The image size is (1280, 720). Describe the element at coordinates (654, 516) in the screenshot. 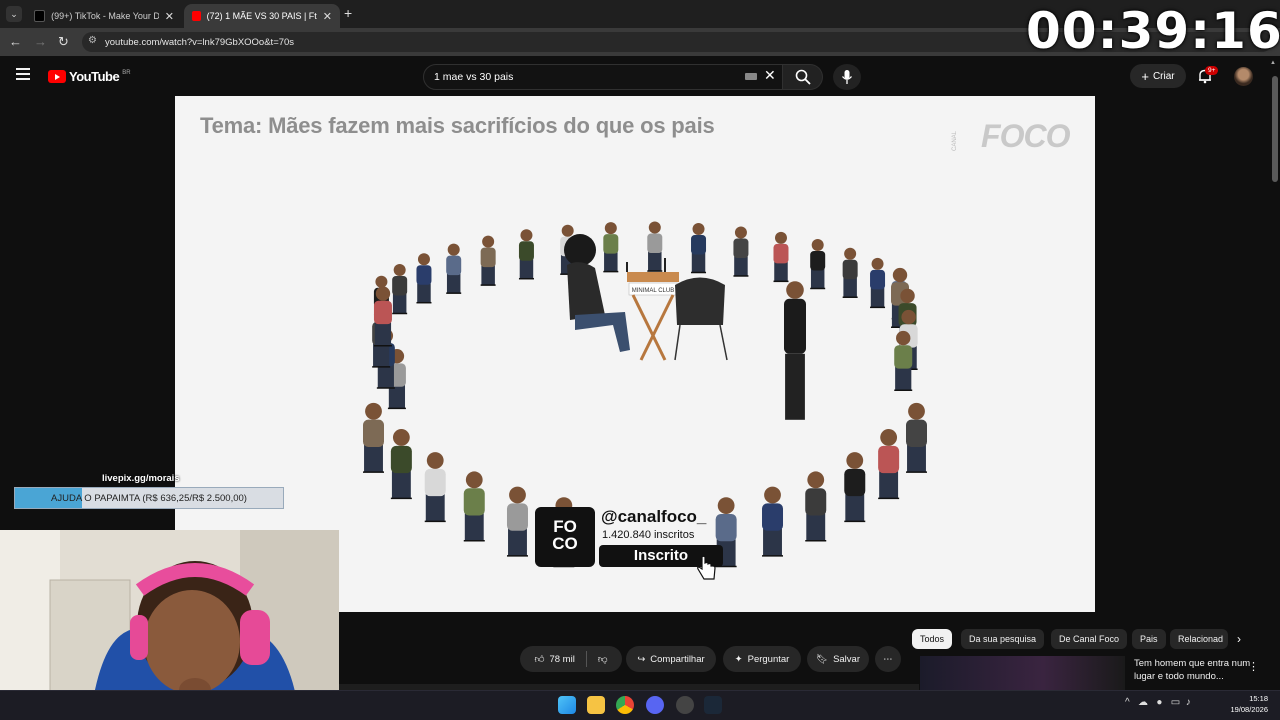

I see `channel-handle: @canalfoco_` at that location.